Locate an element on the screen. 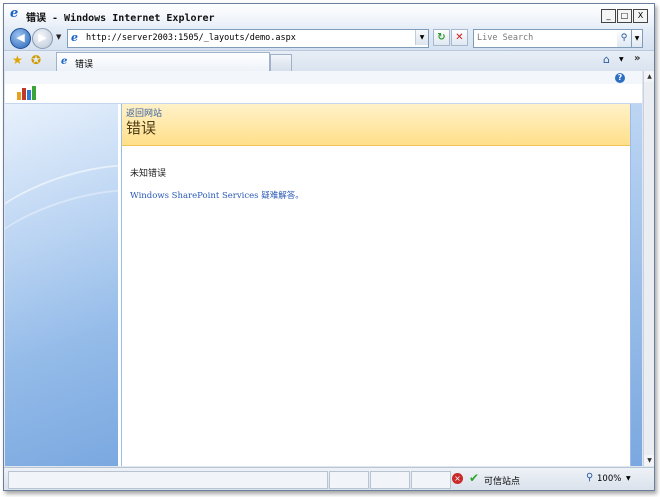 The image size is (660, 497). scroll-up-icon: ▲ is located at coordinates (649, 76).